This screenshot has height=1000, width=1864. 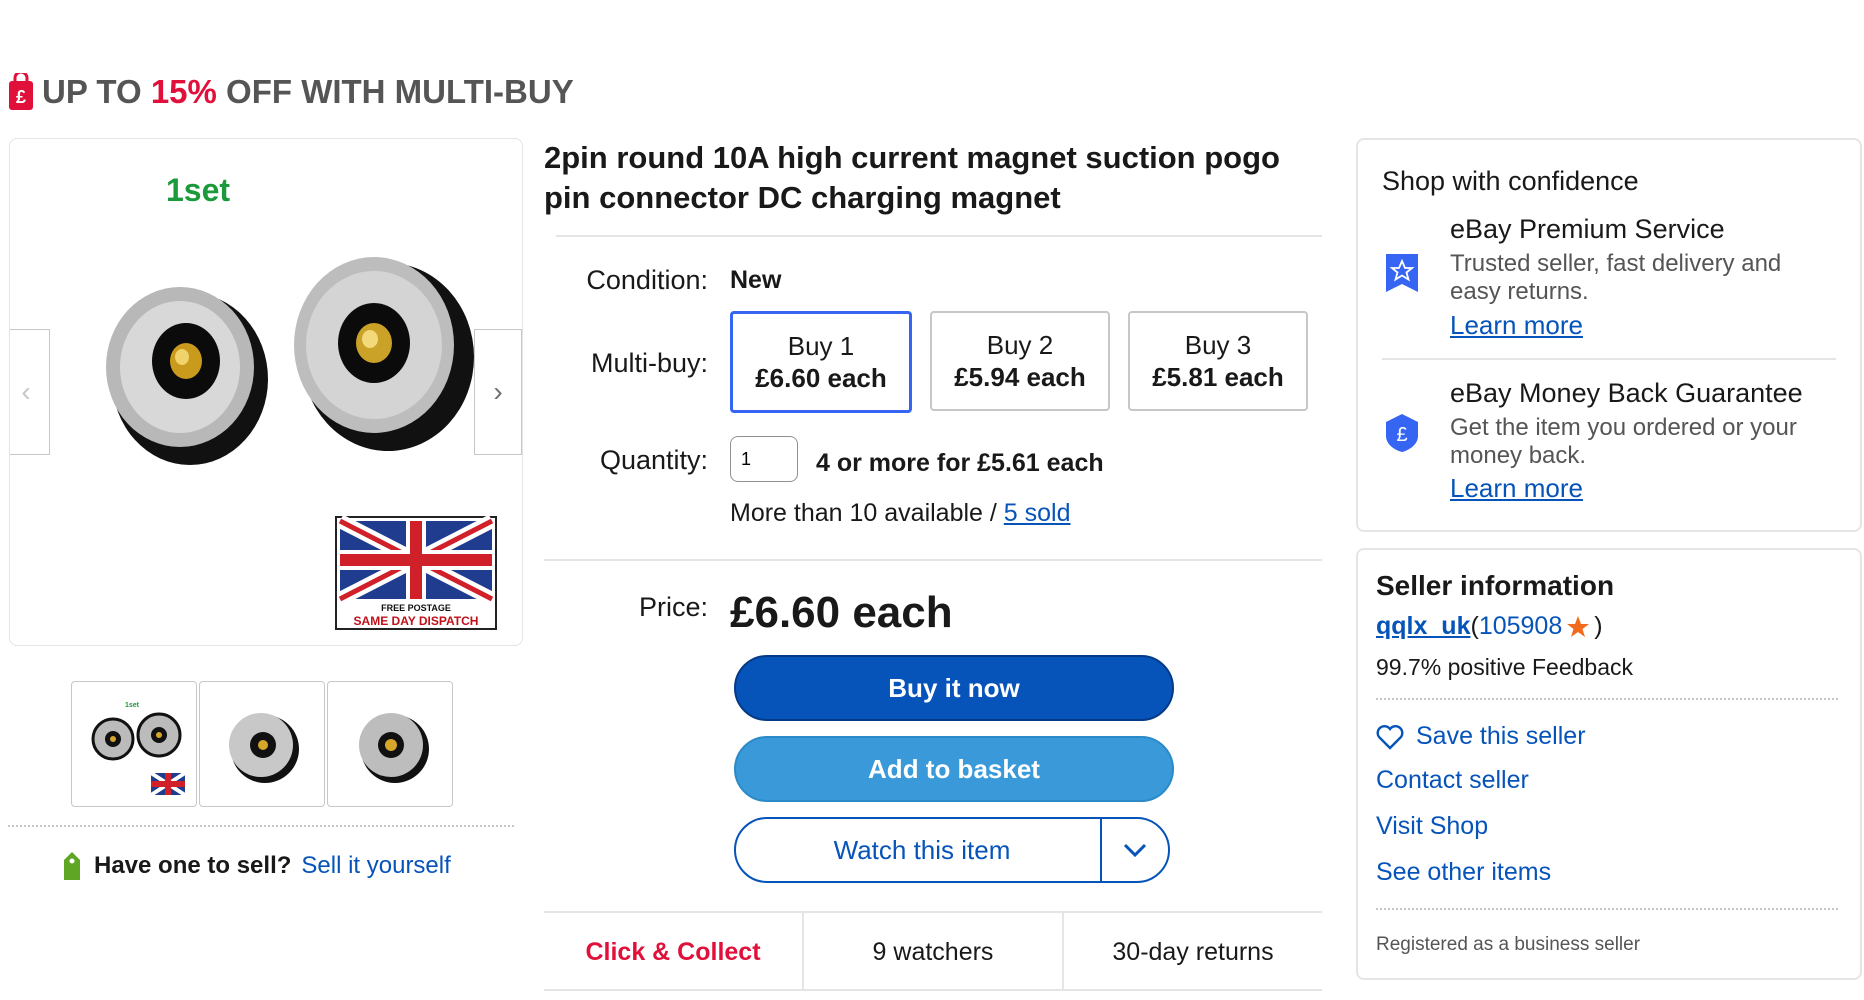 I want to click on multibuy-option-2-label: Buy 2, so click(x=1020, y=345).